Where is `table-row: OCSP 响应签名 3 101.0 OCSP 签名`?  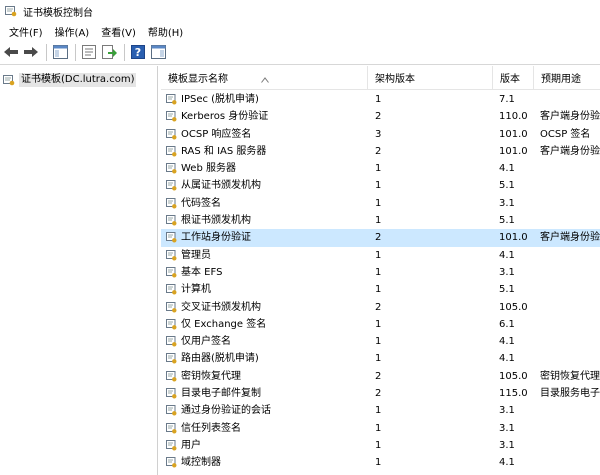
table-row: OCSP 响应签名 3 101.0 OCSP 签名 is located at coordinates (380, 134).